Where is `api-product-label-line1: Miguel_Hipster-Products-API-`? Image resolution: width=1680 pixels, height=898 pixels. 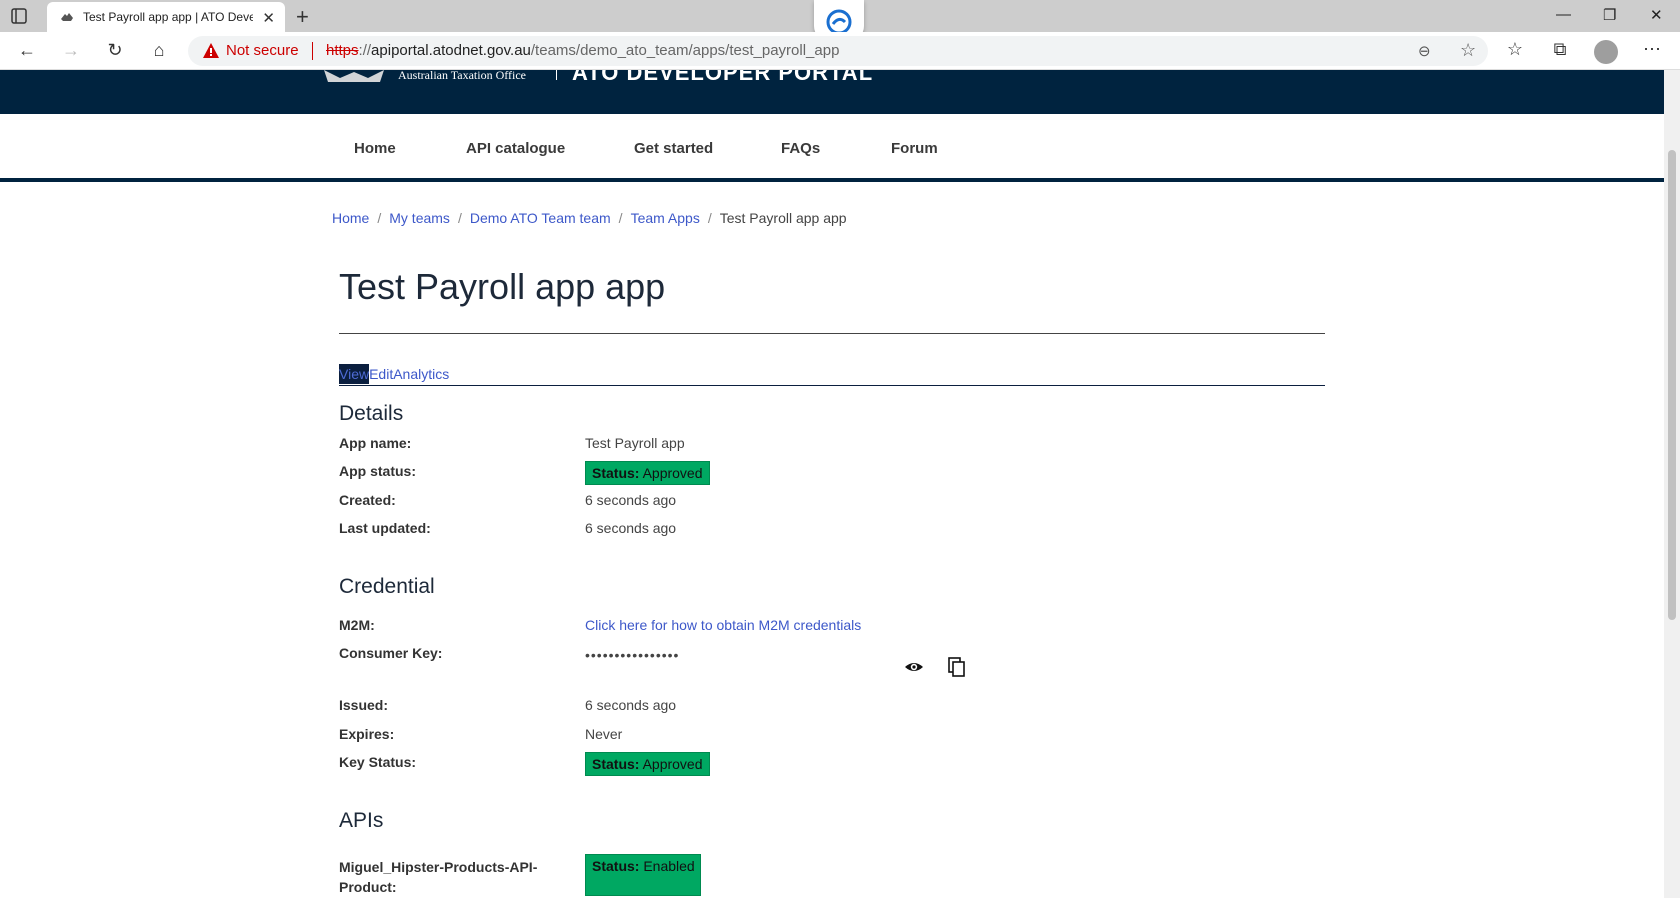 api-product-label-line1: Miguel_Hipster-Products-API- is located at coordinates (438, 867).